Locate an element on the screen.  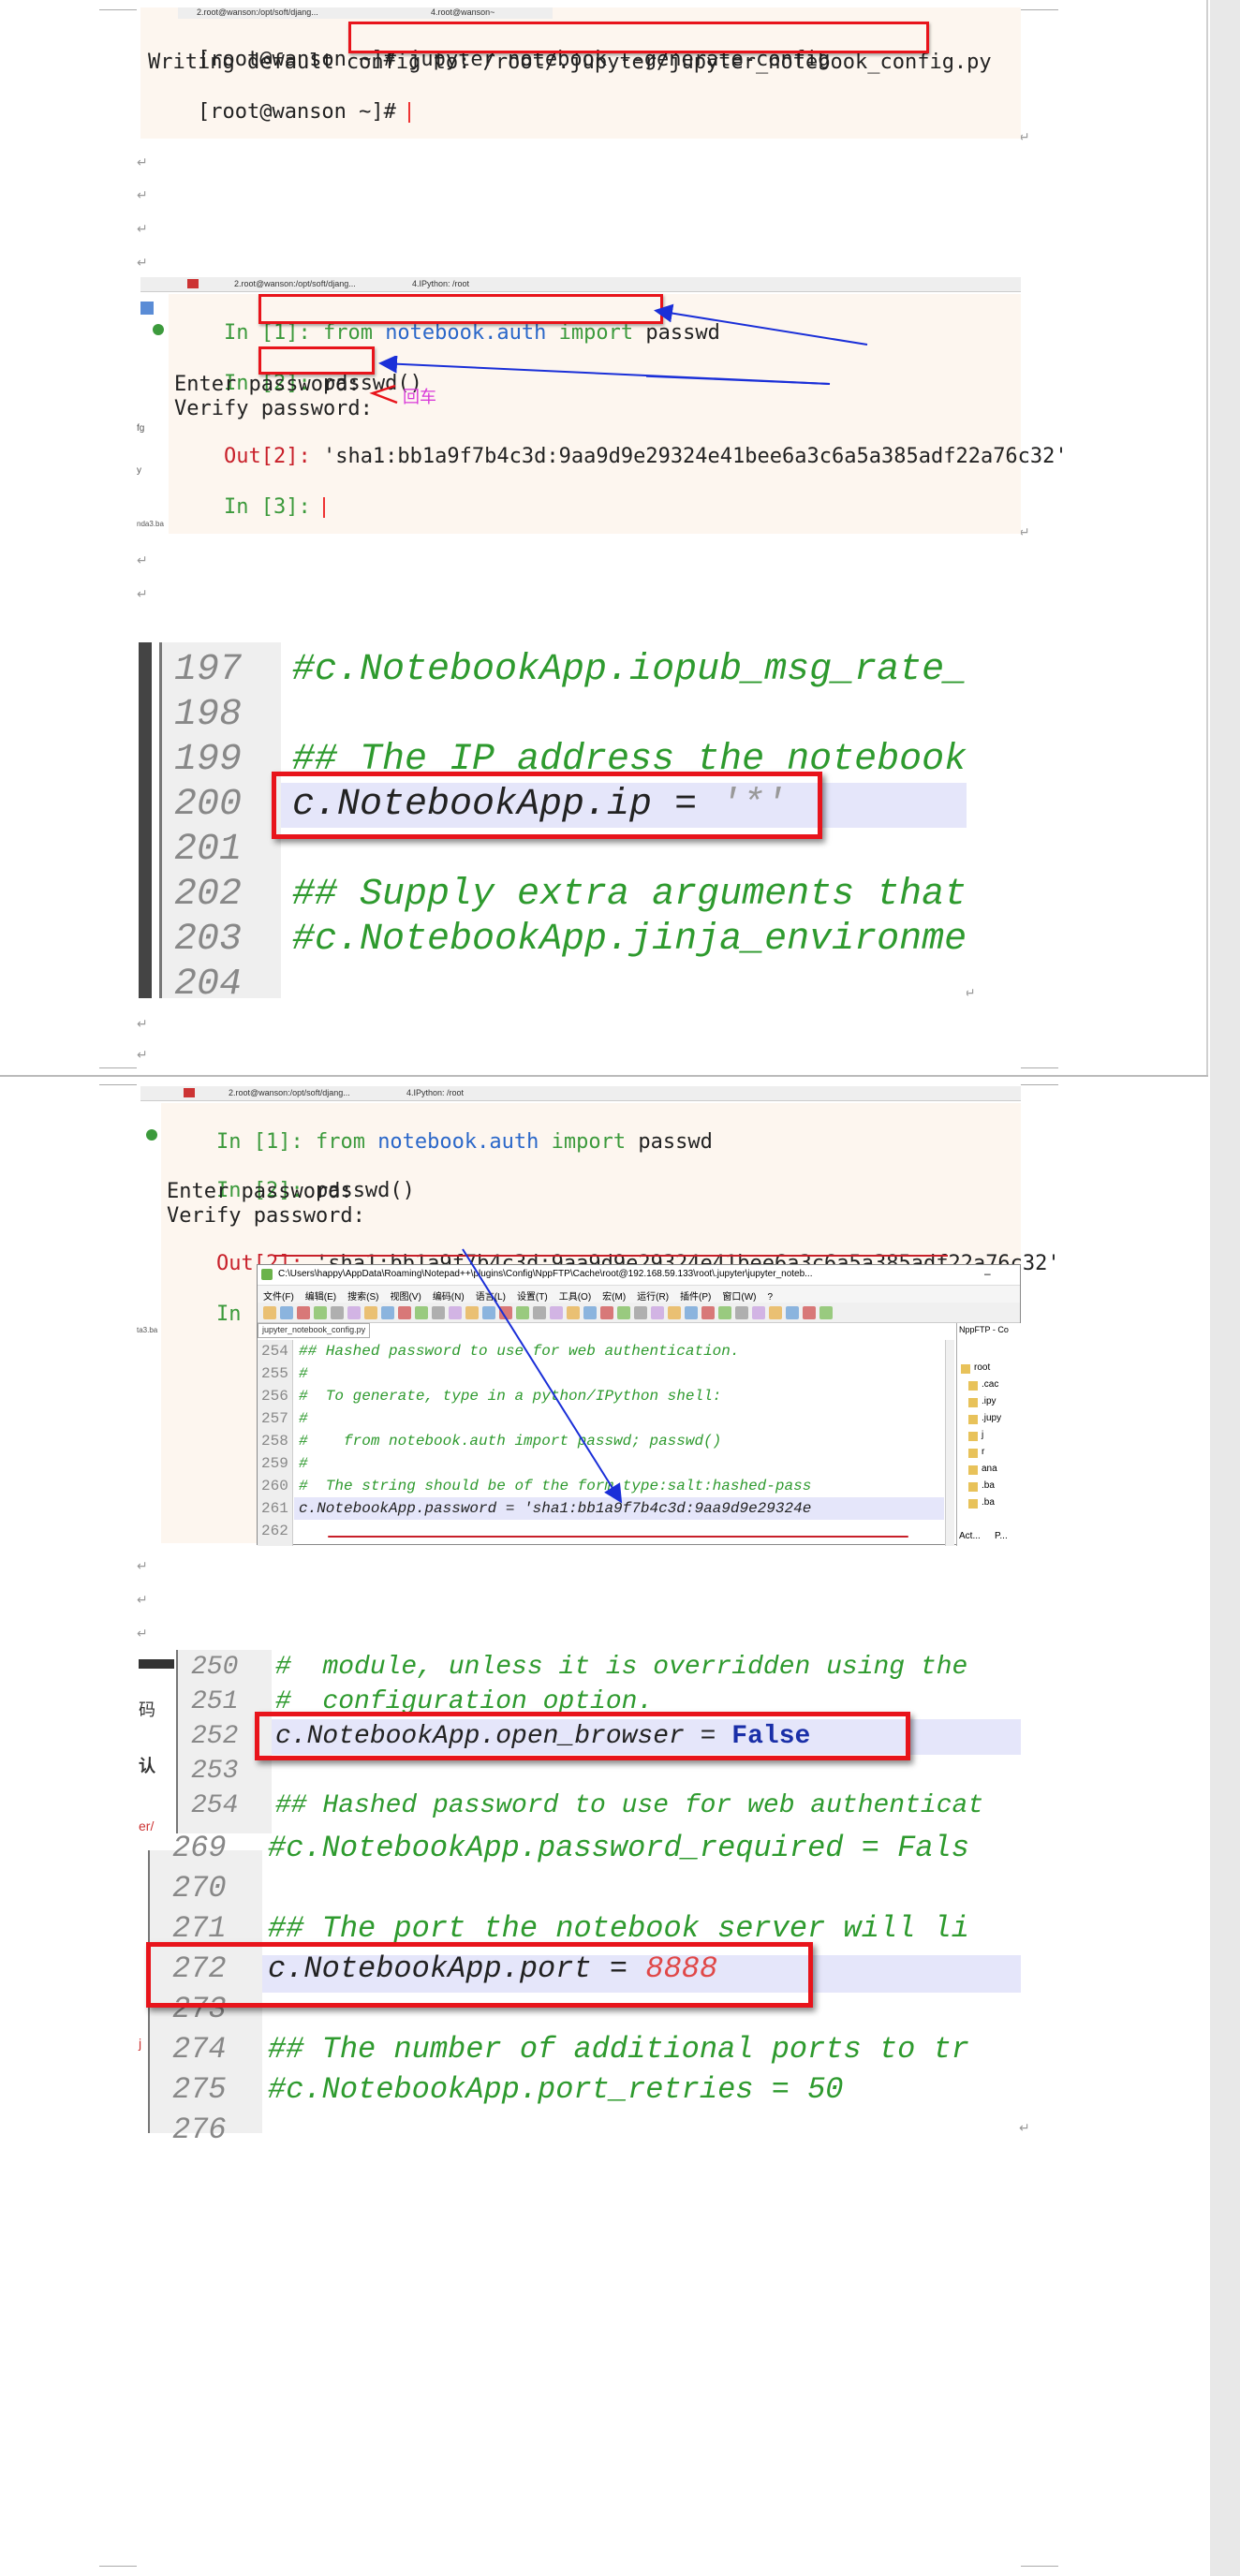
comment-line: ## Supply extra arguments that is located at coordinates (629, 895).